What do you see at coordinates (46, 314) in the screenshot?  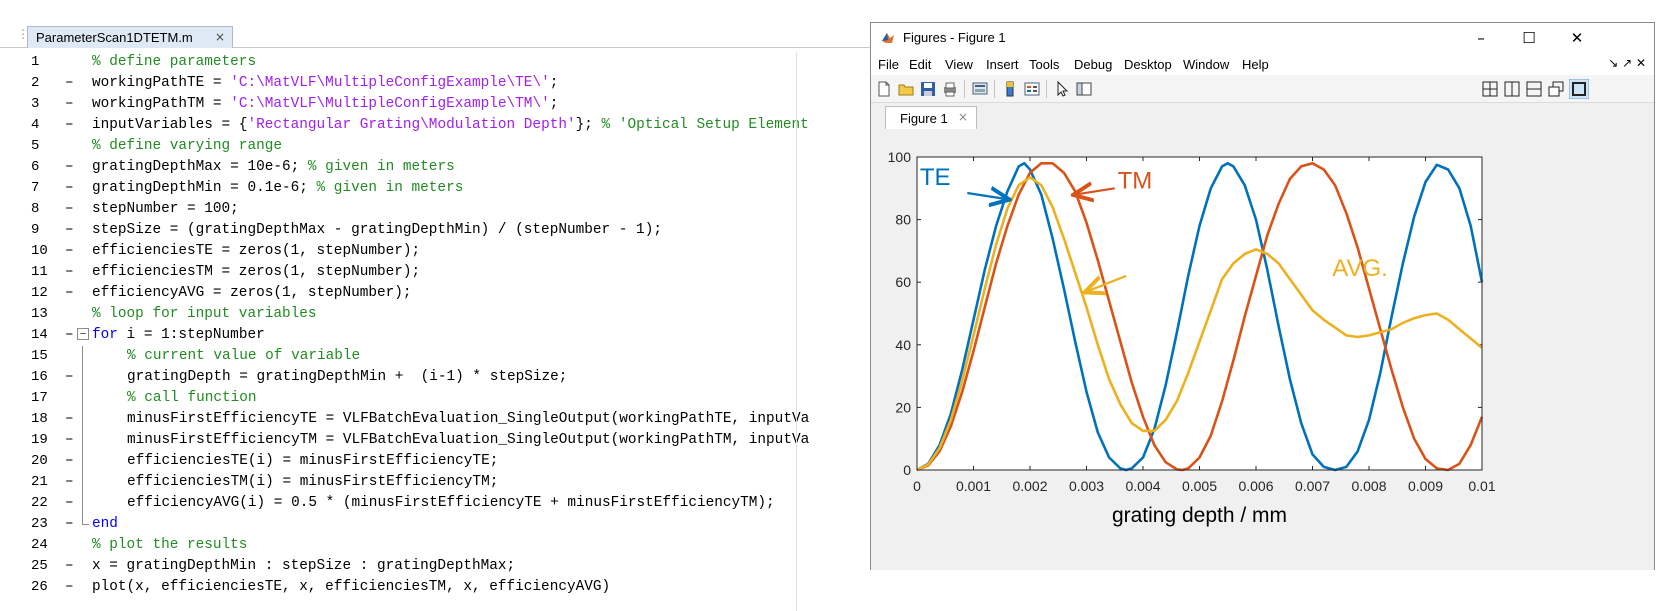 I see `line-number: 13` at bounding box center [46, 314].